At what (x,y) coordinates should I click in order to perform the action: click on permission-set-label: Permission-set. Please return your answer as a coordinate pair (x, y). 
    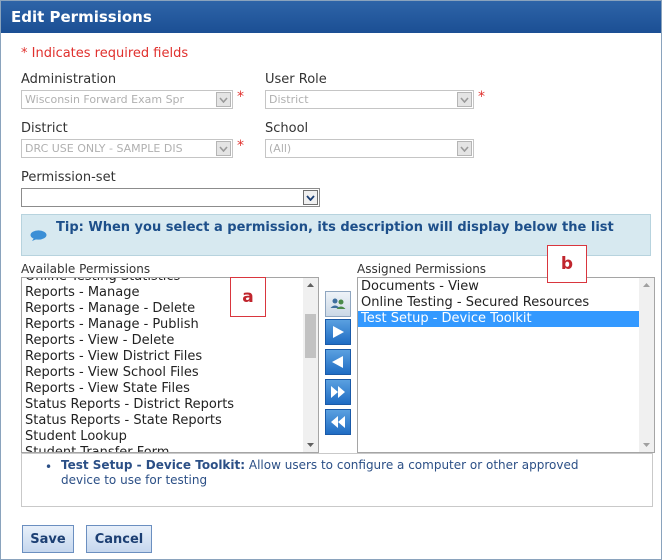
    Looking at the image, I should click on (68, 177).